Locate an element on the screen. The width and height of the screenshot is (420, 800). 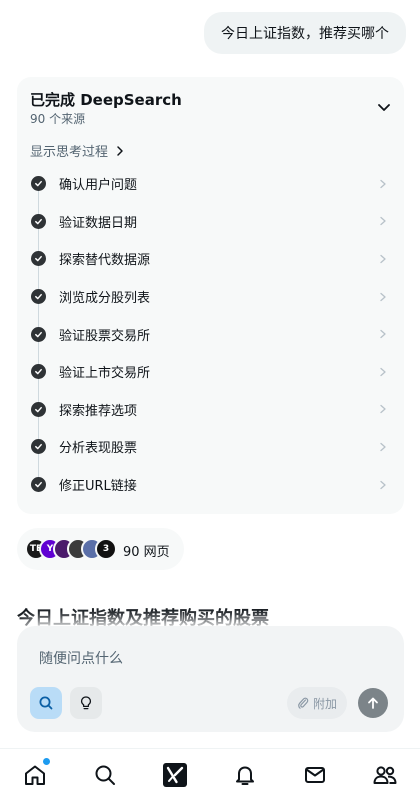
deepsearch-toggle-button is located at coordinates (46, 703).